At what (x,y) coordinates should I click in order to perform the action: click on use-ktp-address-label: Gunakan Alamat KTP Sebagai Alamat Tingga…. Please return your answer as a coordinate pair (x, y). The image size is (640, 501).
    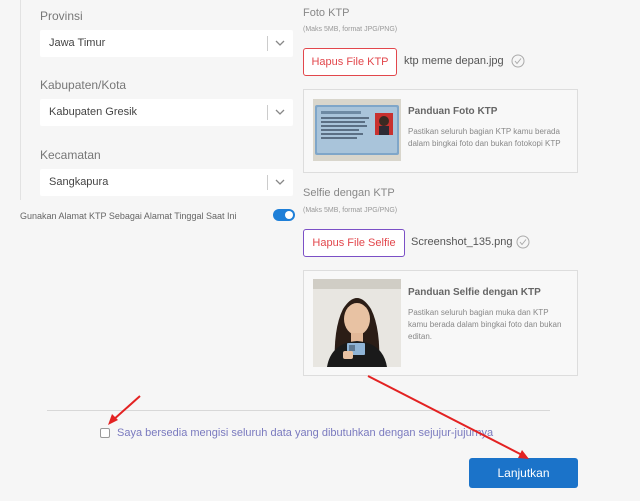
    Looking at the image, I should click on (128, 216).